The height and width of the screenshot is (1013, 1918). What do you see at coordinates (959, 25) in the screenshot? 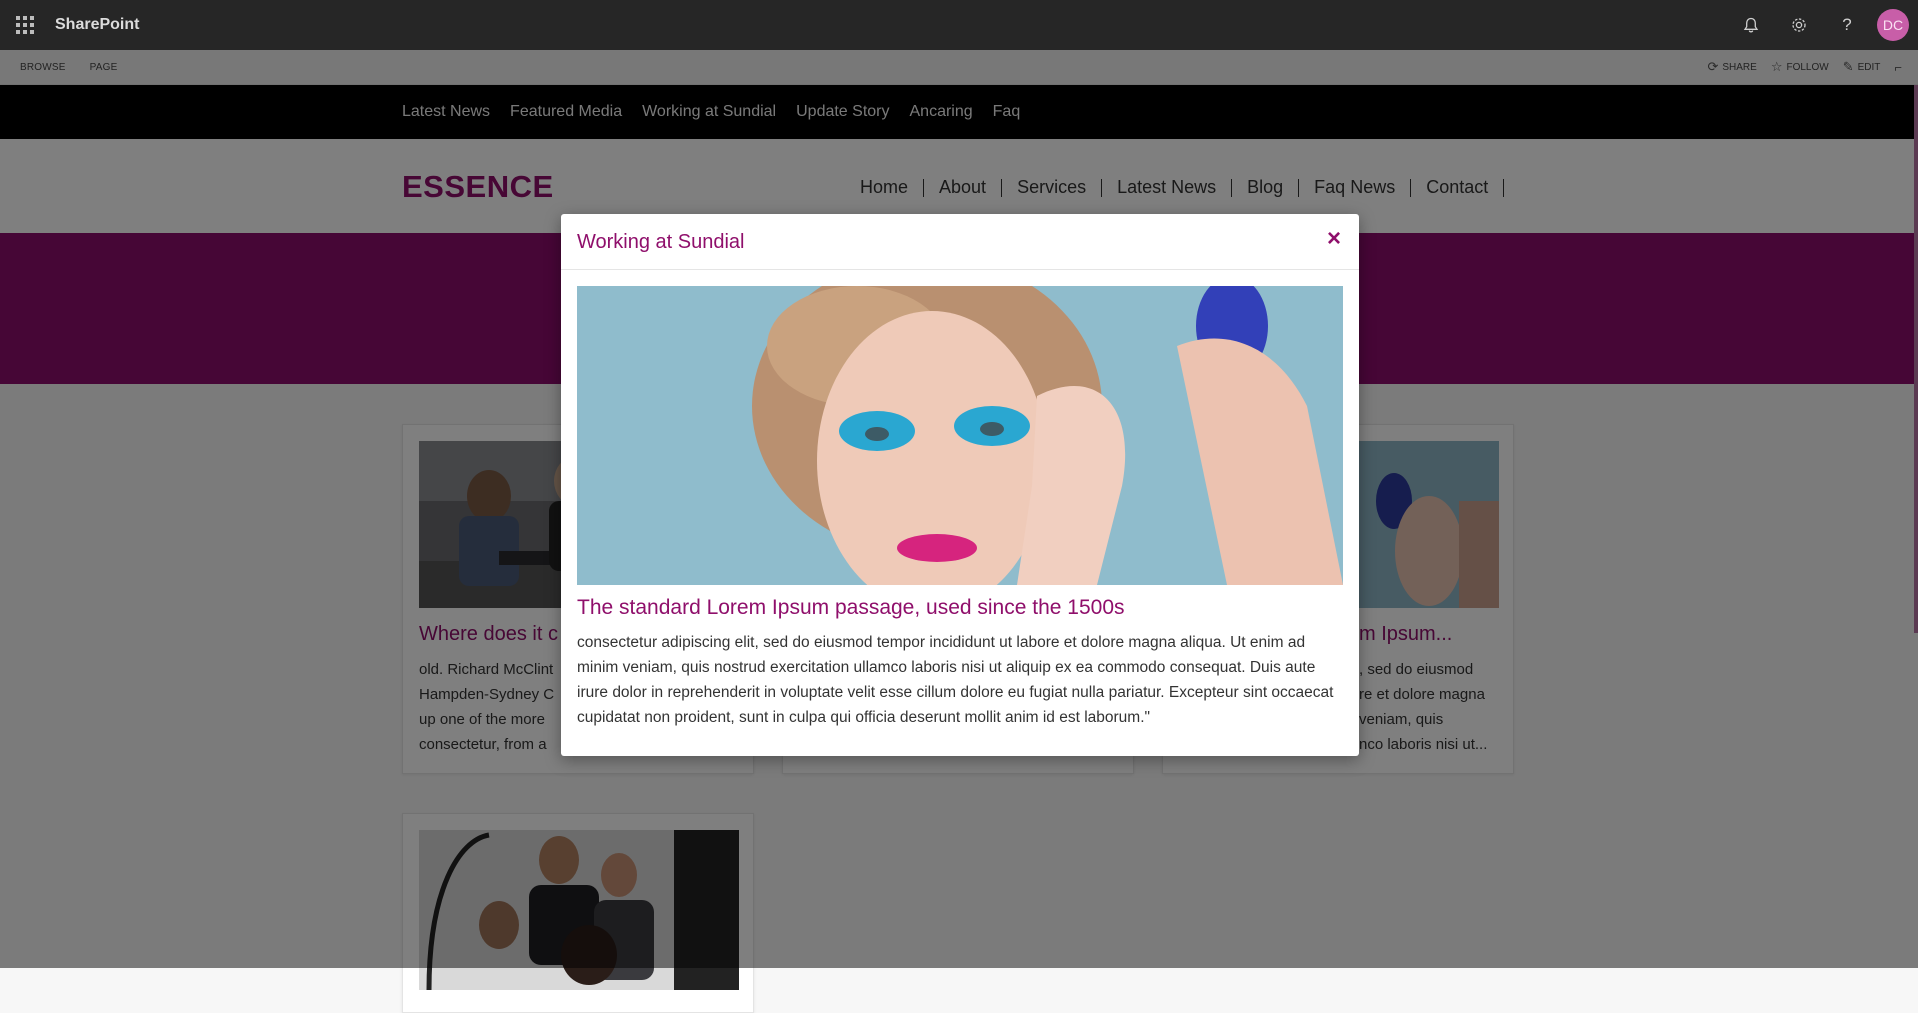
I see `suite-bar: SharePoint ? DC` at bounding box center [959, 25].